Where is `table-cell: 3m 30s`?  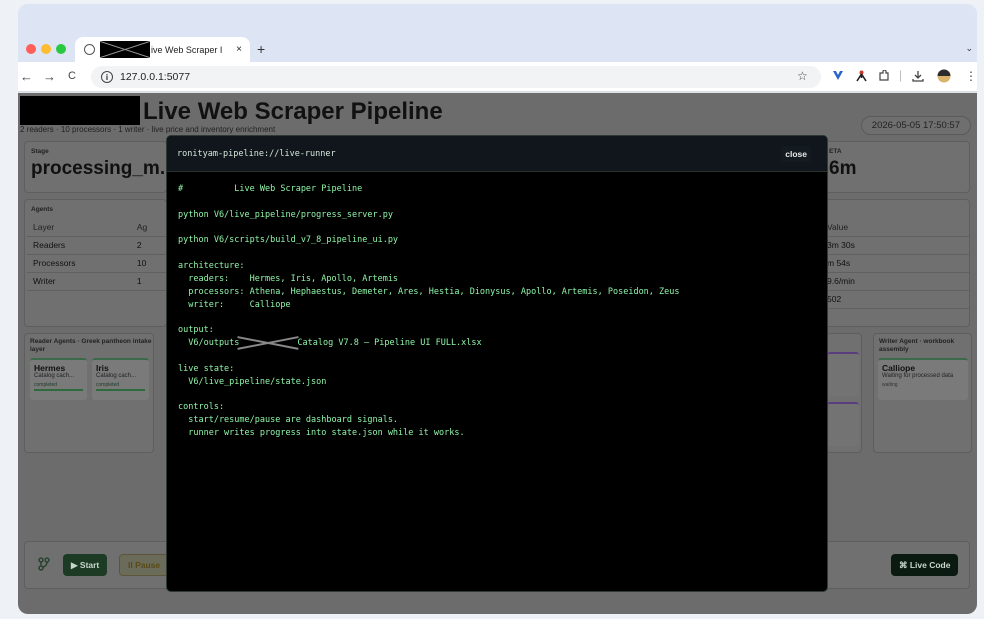 table-cell: 3m 30s is located at coordinates (895, 245).